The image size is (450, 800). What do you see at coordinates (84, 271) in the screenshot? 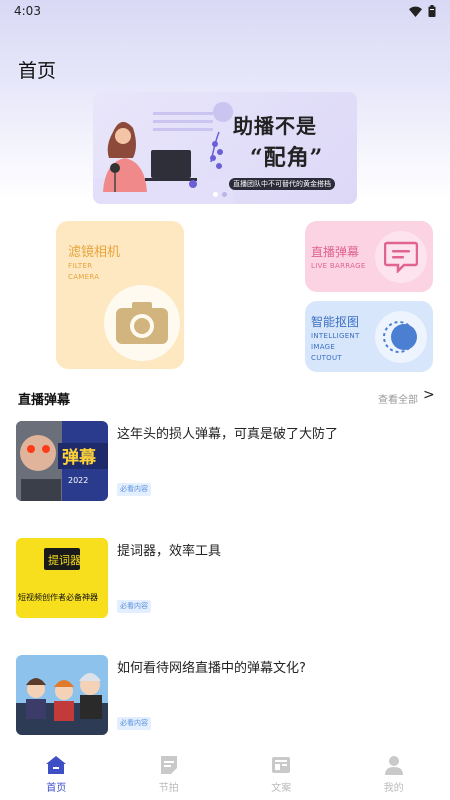
I see `filter-camera-subtitle: FILTER CAMERA` at bounding box center [84, 271].